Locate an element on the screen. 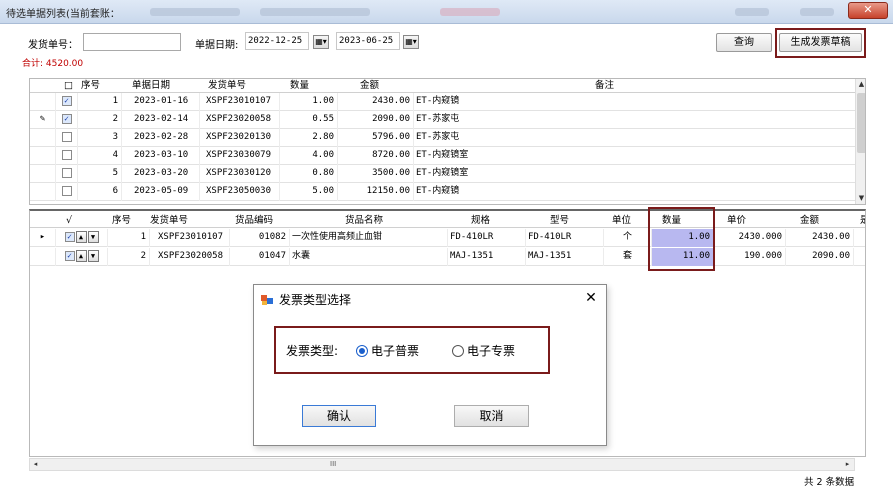 The width and height of the screenshot is (893, 500). table-row: 3 2023-02-28 XSPF23020130 2.80 5796.00 ET-苏家屯 is located at coordinates (443, 138).